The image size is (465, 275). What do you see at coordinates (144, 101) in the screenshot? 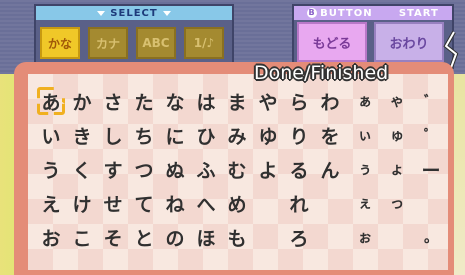
I see `kana-key: た` at bounding box center [144, 101].